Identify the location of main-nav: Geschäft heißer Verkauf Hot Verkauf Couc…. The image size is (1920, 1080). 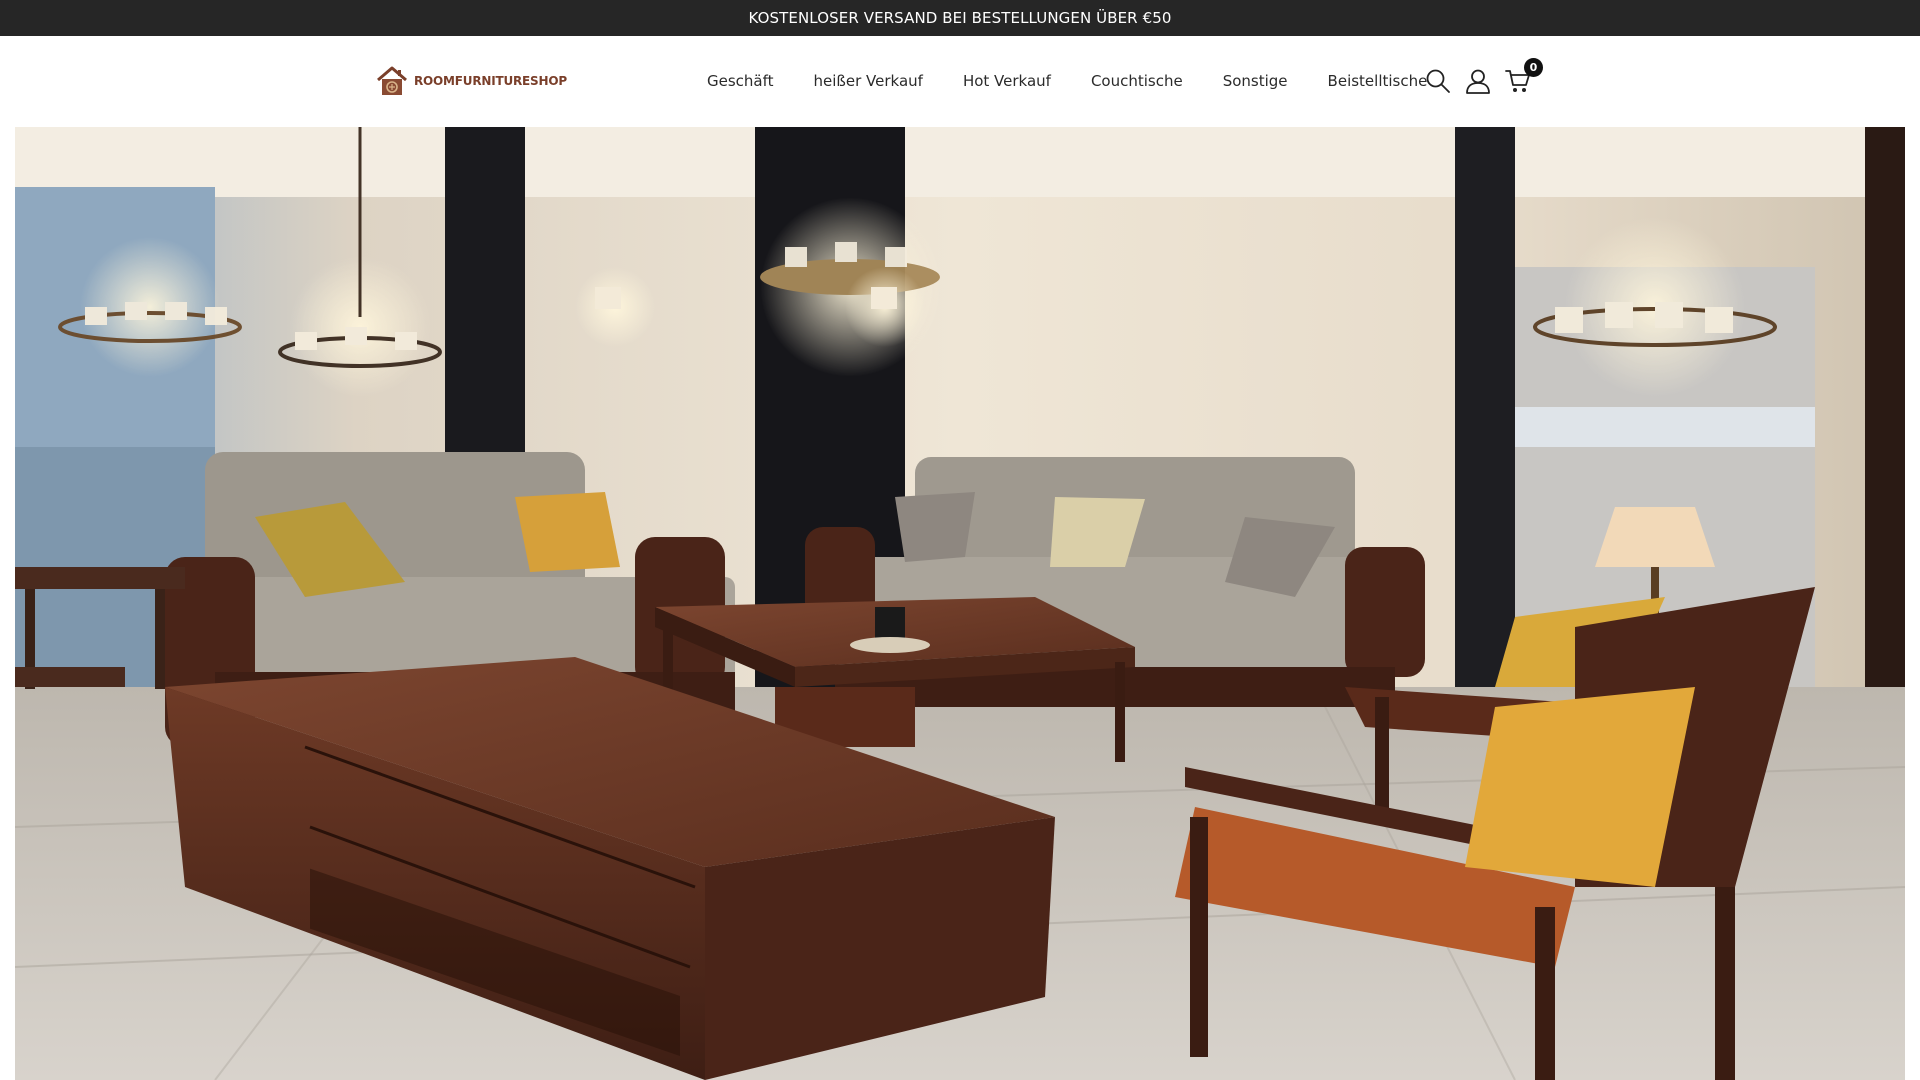
(1067, 81).